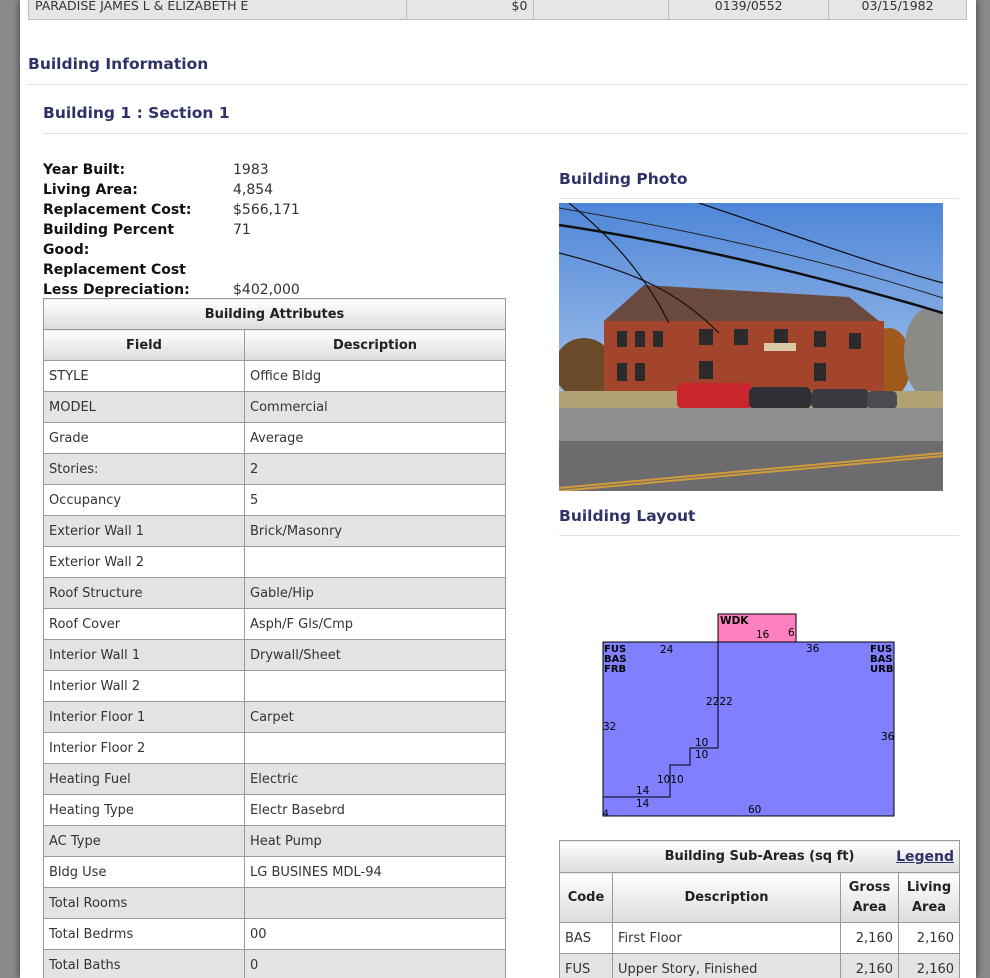  I want to click on attribute-field: Interior Floor 1, so click(144, 717).